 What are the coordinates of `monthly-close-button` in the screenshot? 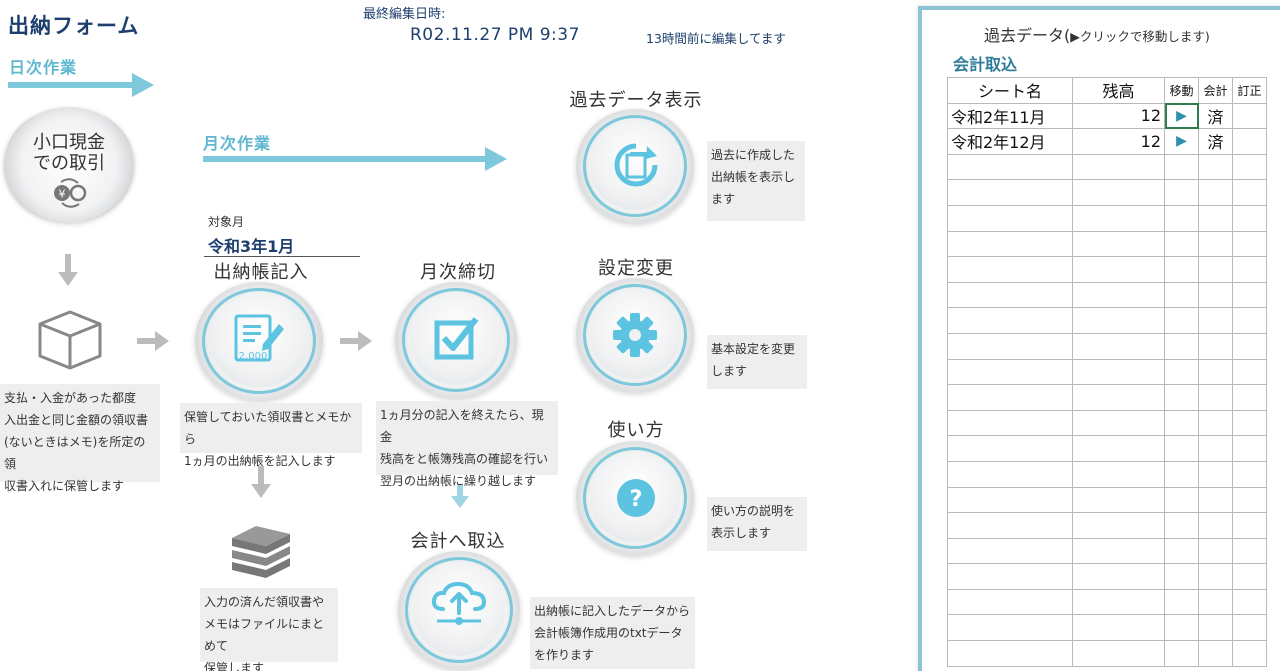 It's located at (456, 340).